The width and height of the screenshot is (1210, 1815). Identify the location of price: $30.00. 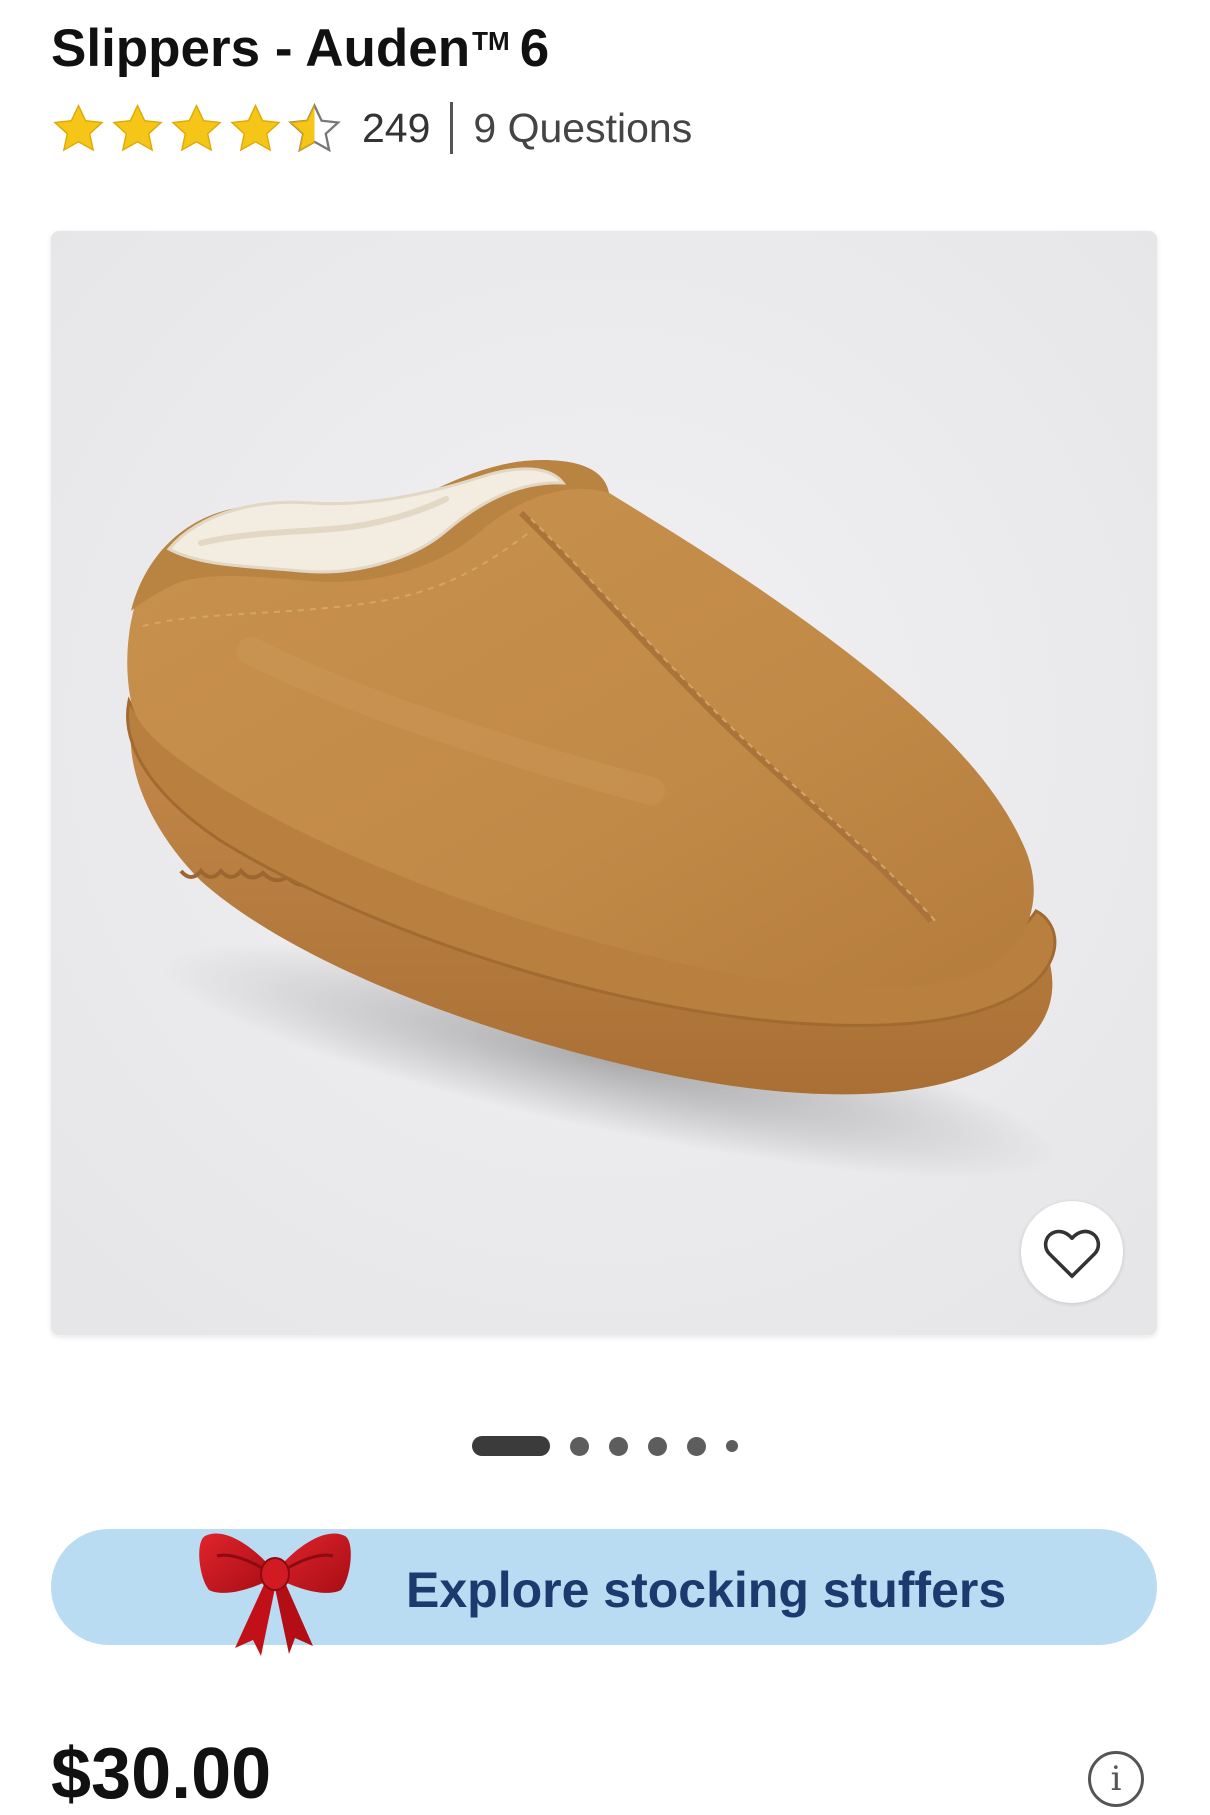
(161, 1774).